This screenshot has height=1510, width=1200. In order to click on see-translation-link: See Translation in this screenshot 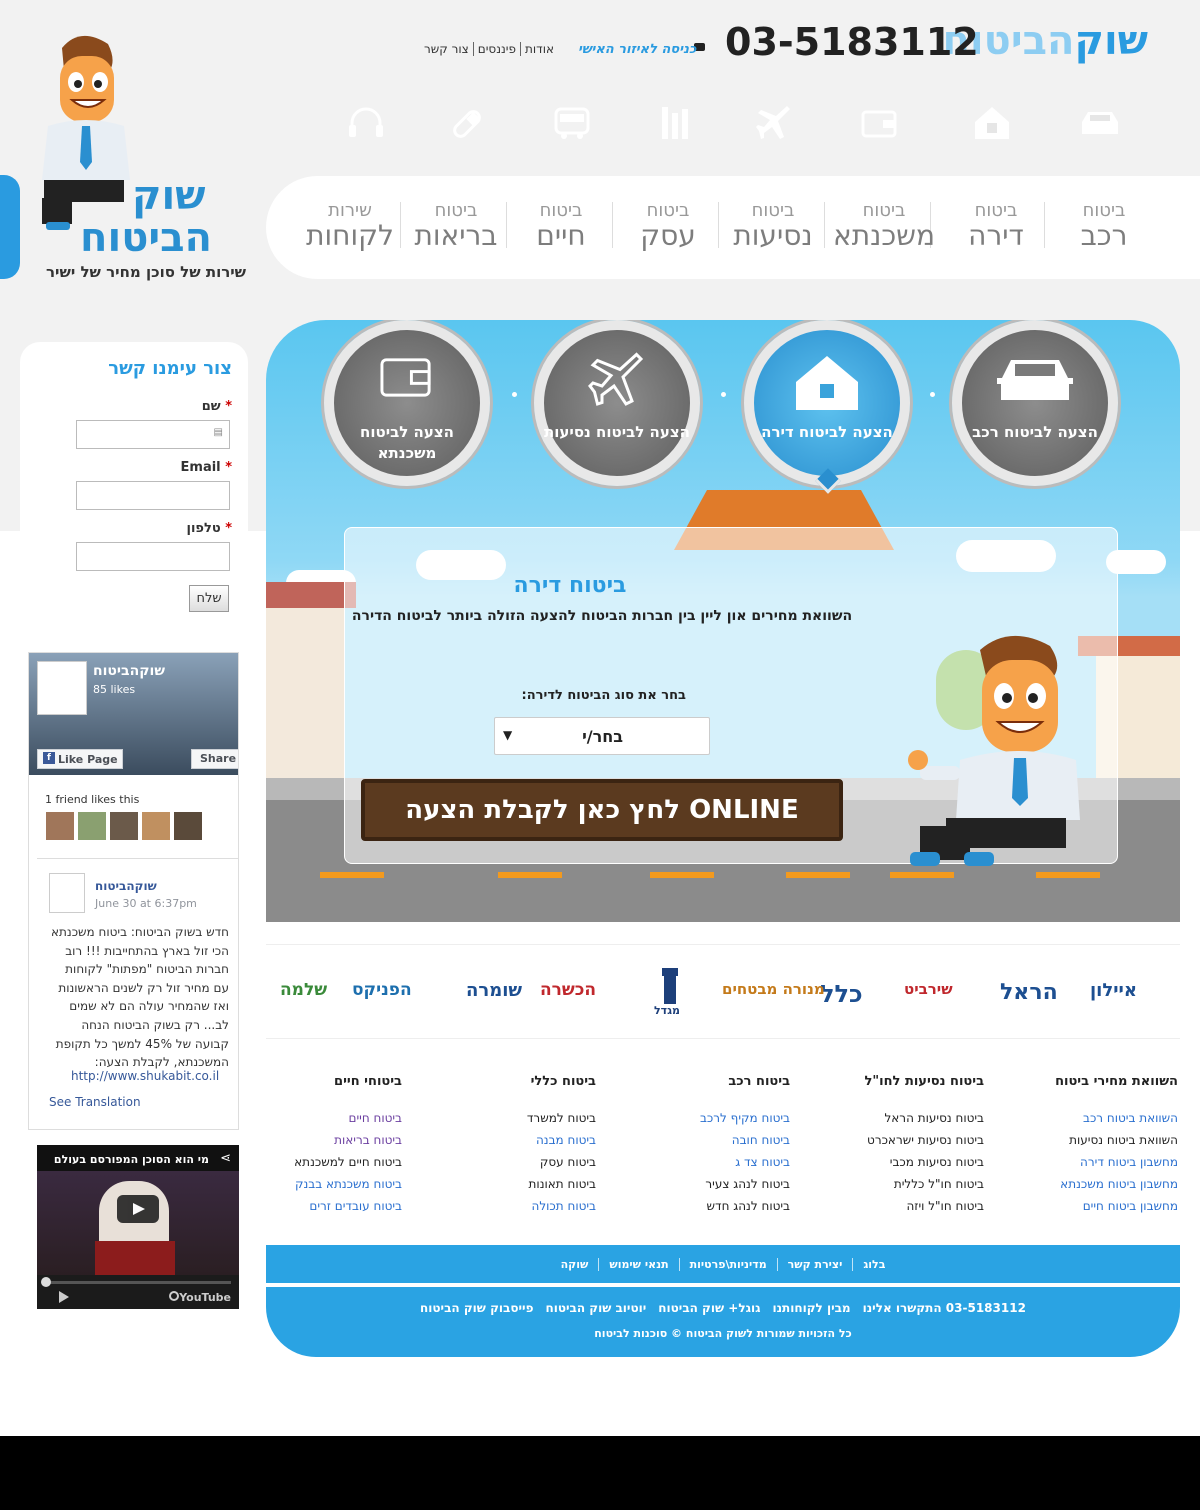, I will do `click(95, 1102)`.